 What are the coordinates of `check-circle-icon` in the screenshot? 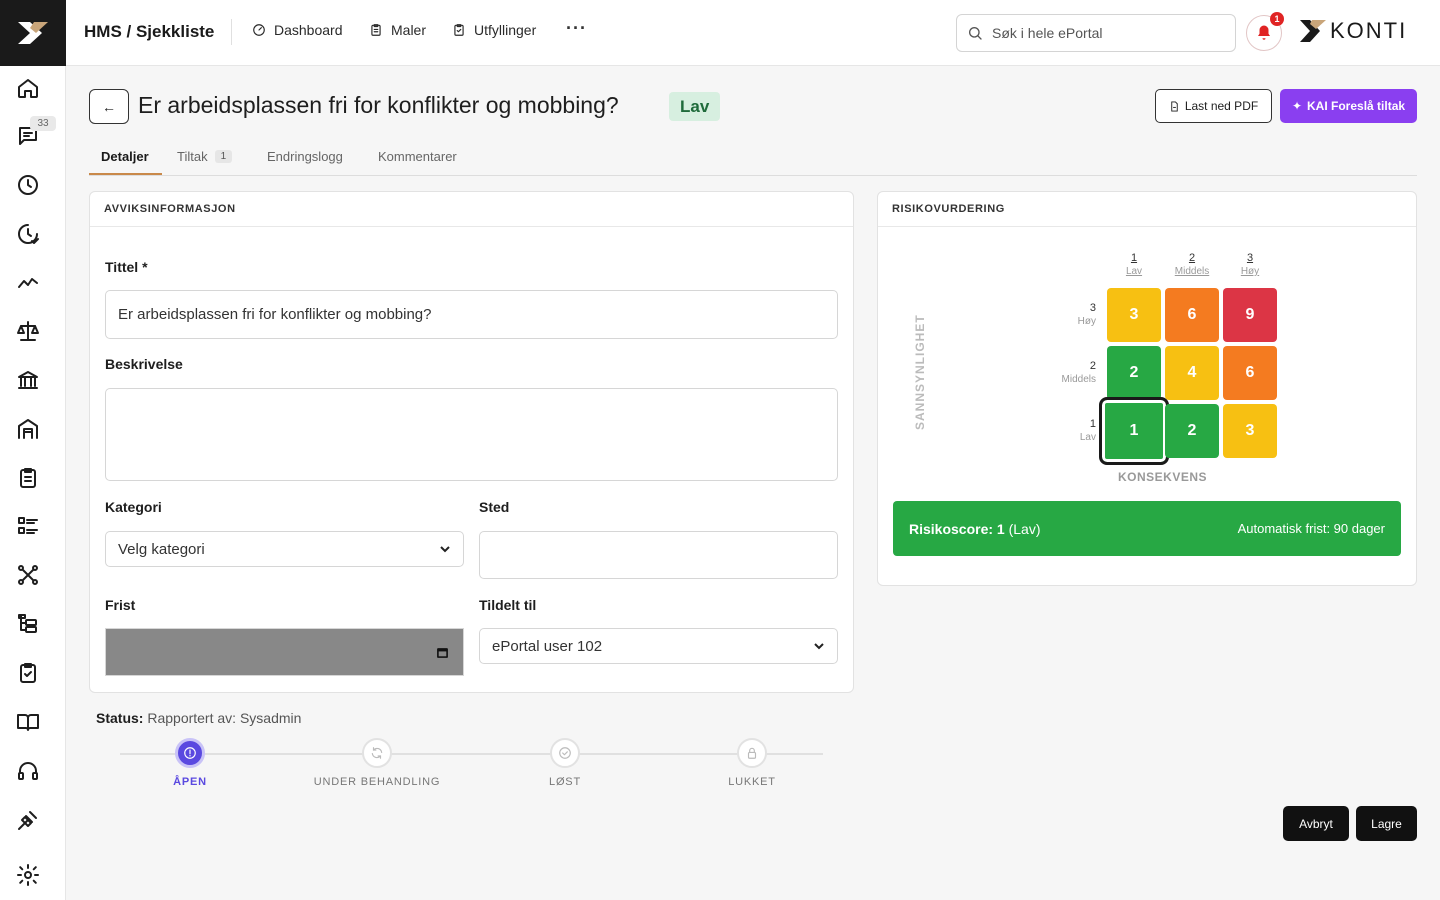 It's located at (565, 753).